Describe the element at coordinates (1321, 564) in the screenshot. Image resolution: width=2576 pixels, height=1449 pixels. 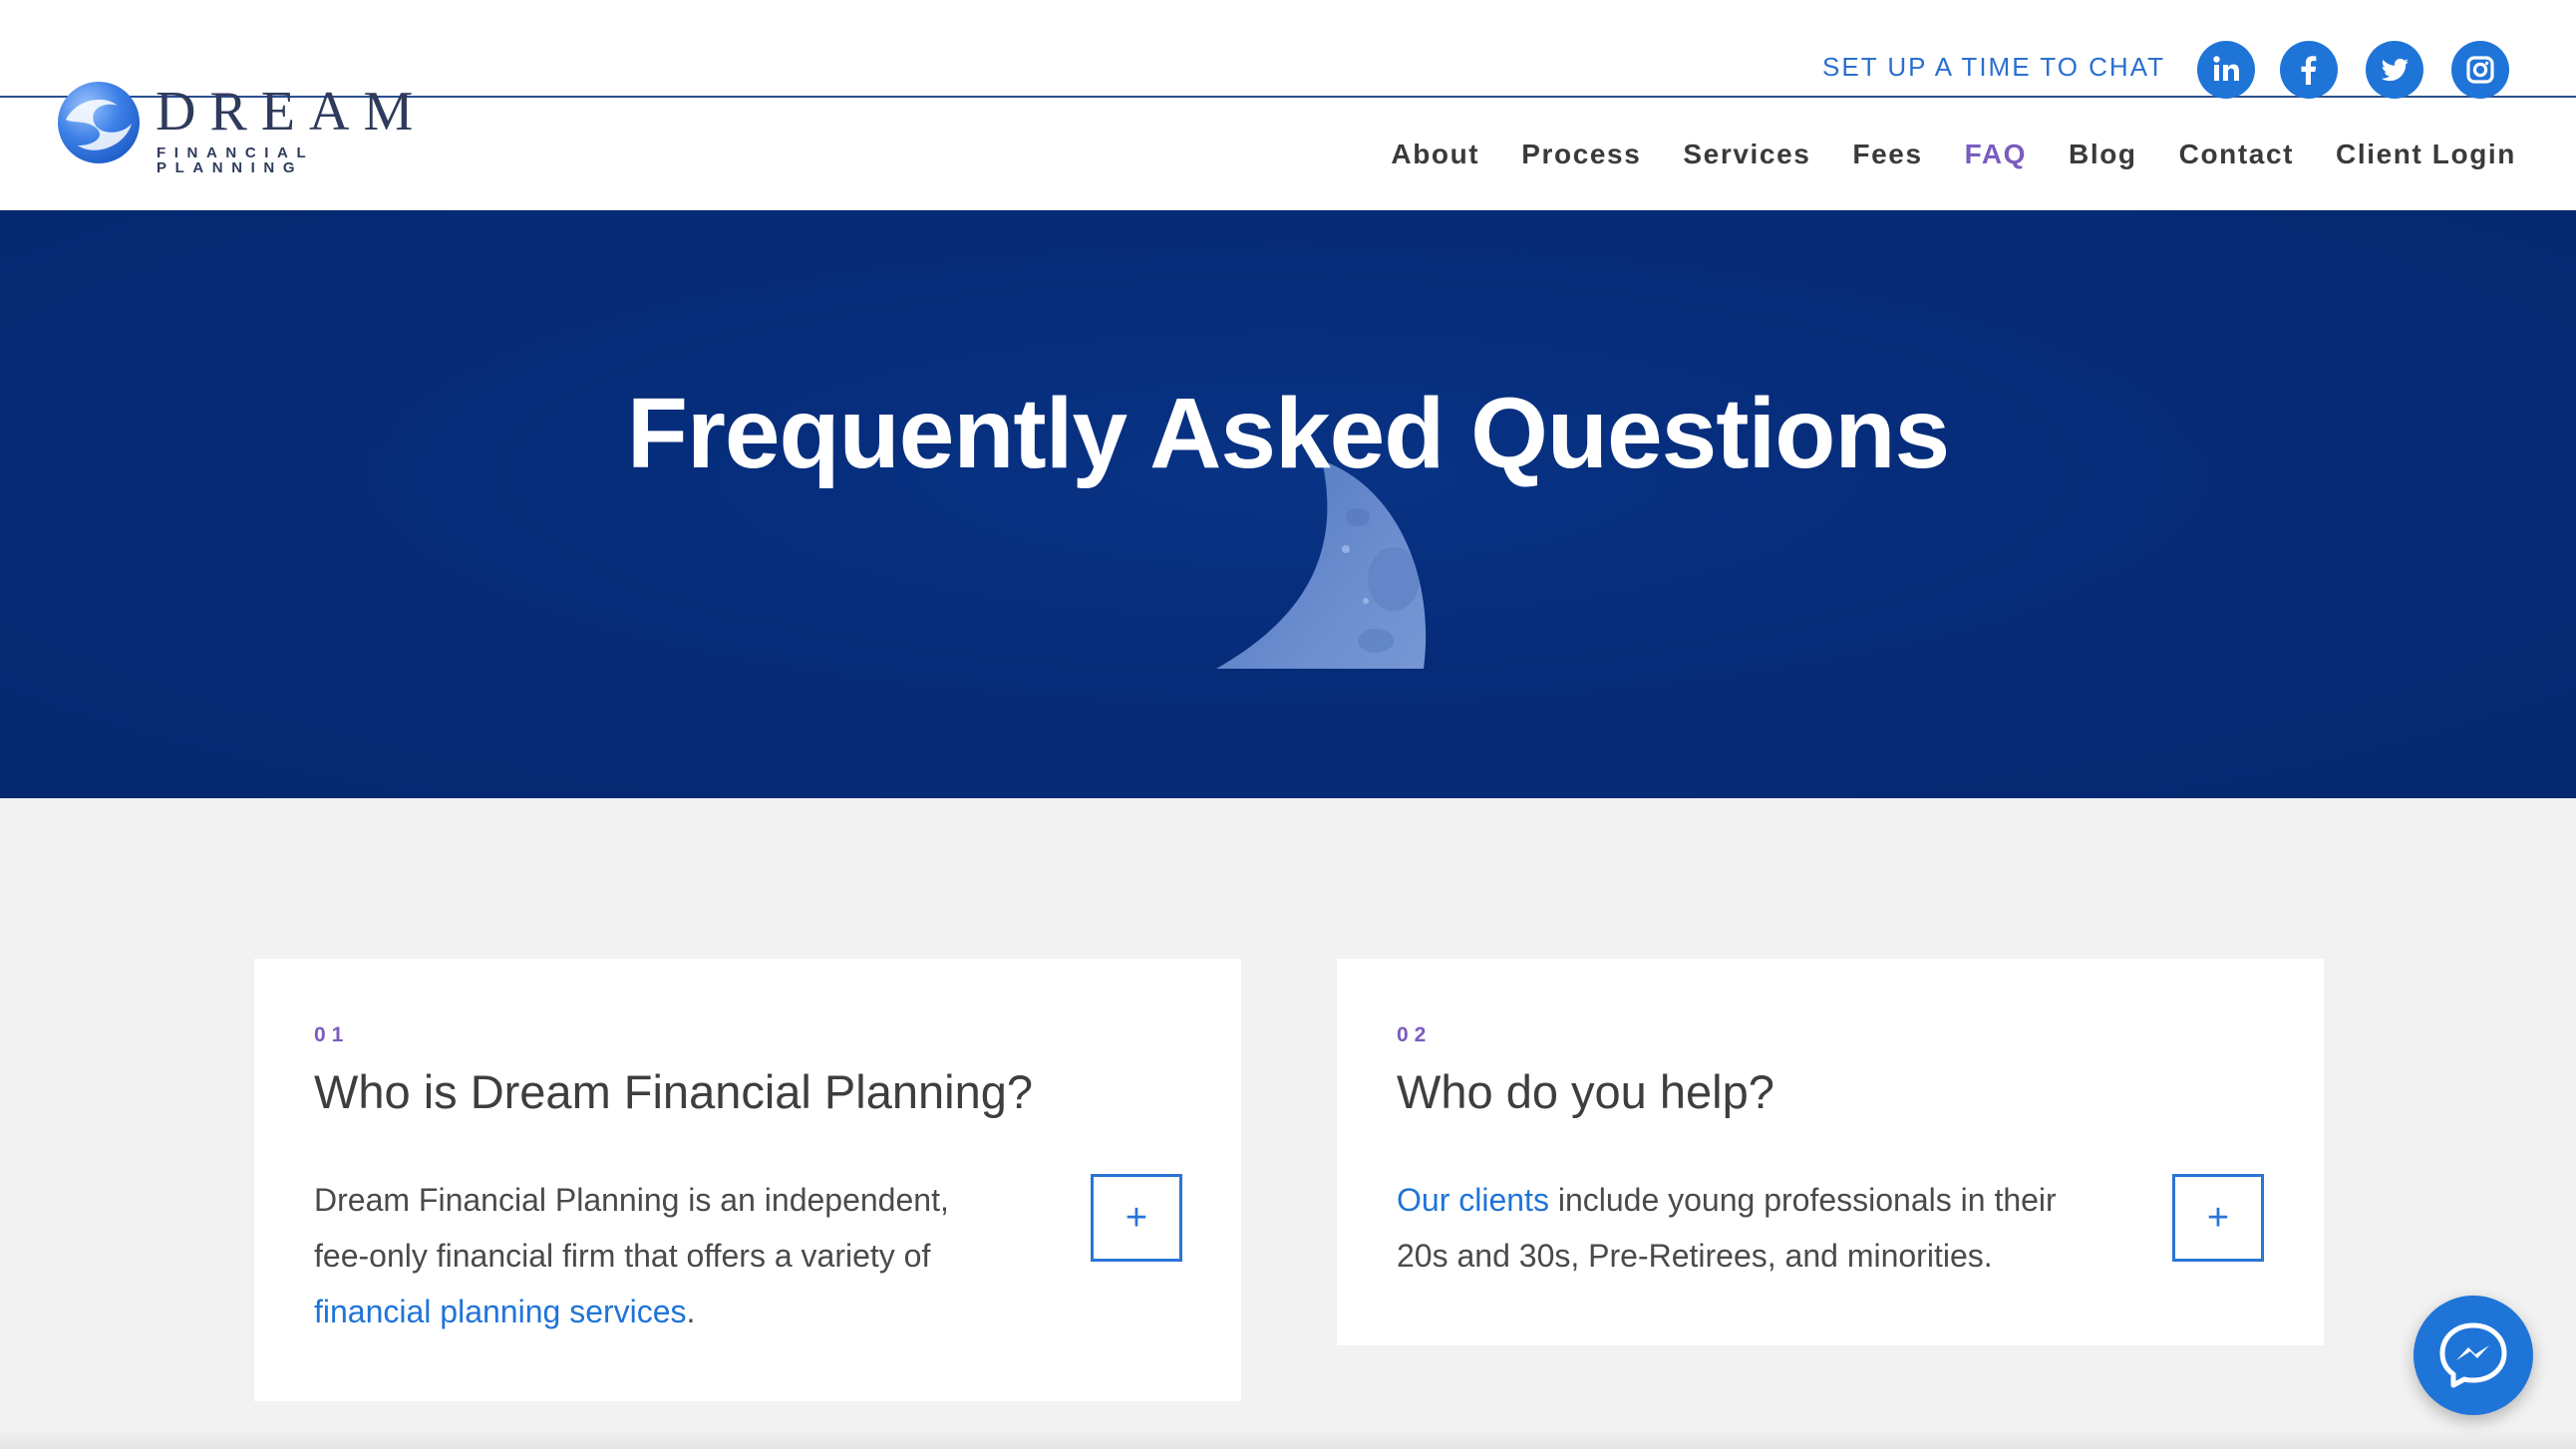
I see `crescent-moon-image` at that location.